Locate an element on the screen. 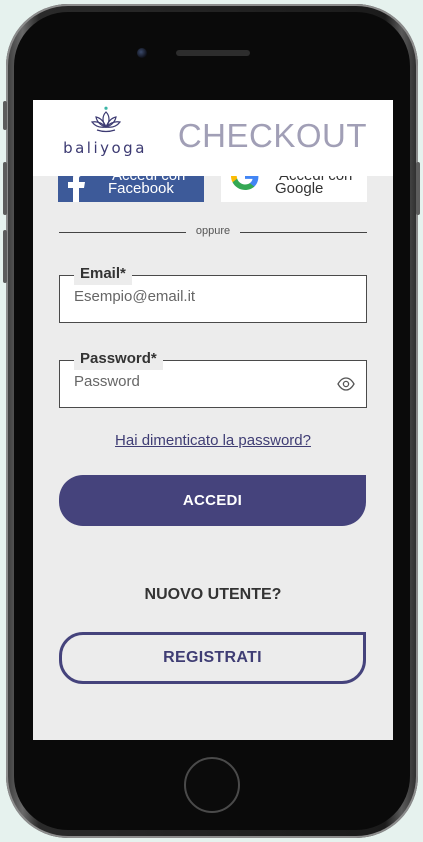  eye-icon is located at coordinates (346, 384).